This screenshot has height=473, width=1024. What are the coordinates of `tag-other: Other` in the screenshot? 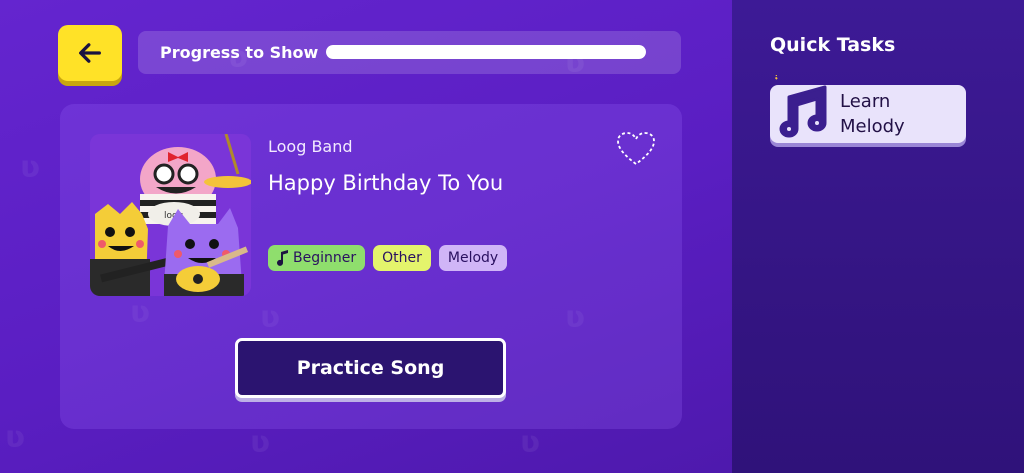 It's located at (402, 258).